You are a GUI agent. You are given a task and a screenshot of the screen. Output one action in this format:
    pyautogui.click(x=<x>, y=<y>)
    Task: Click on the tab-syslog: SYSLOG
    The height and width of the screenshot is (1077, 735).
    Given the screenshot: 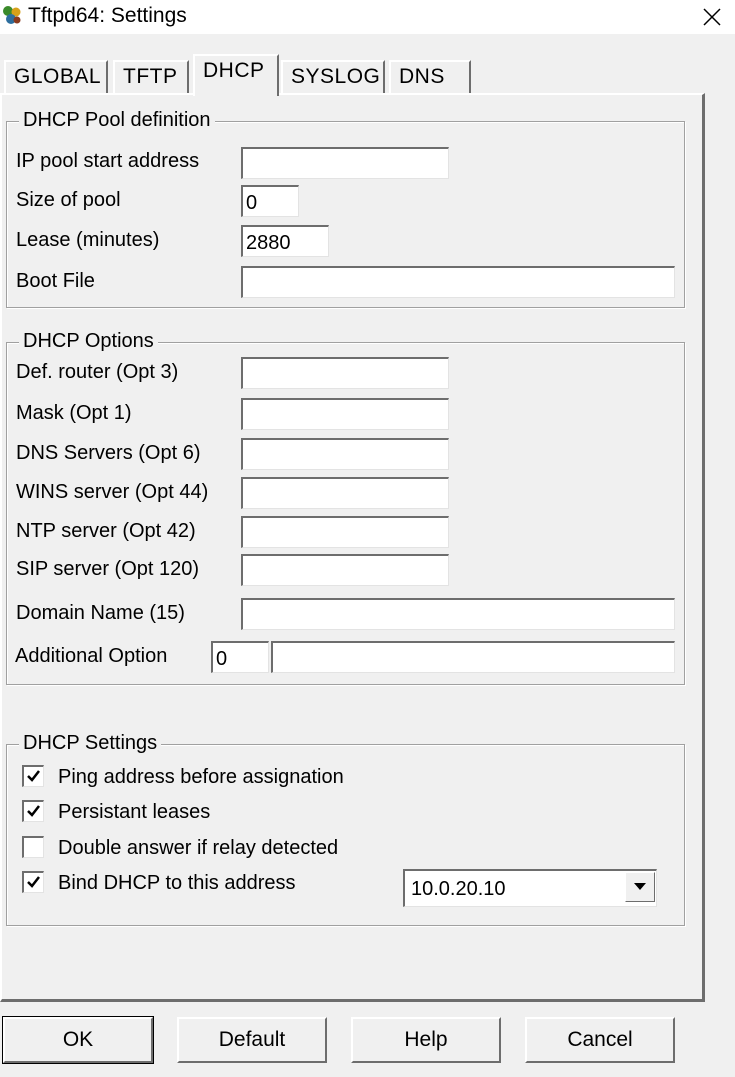 What is the action you would take?
    pyautogui.click(x=333, y=77)
    